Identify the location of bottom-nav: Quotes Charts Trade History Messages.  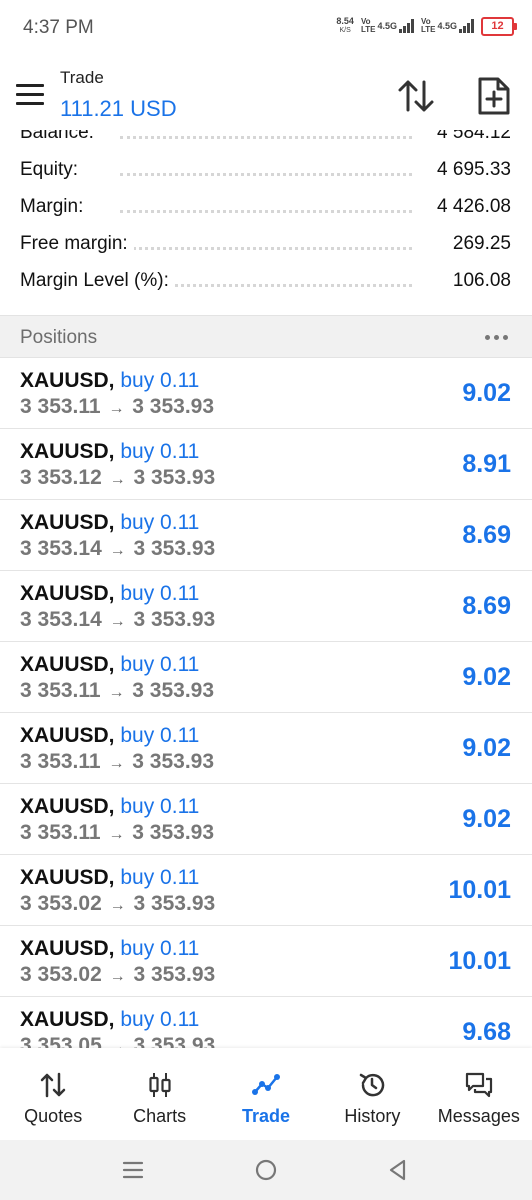
(266, 1094).